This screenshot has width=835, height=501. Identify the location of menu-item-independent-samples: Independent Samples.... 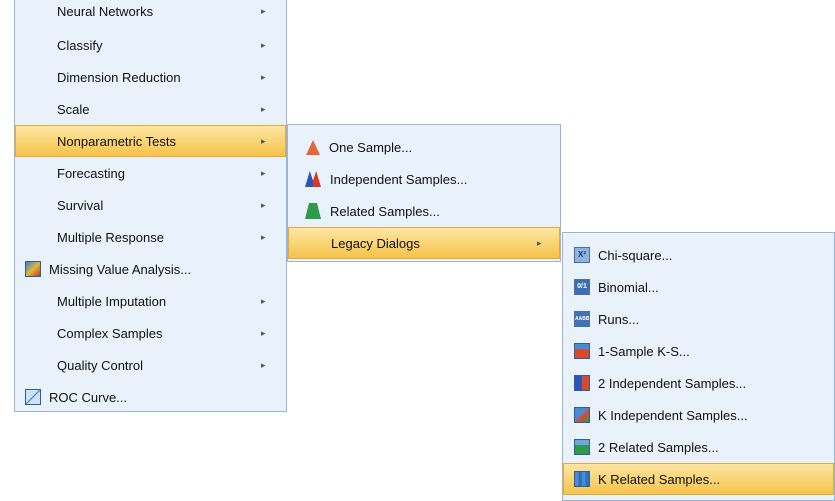
(424, 179).